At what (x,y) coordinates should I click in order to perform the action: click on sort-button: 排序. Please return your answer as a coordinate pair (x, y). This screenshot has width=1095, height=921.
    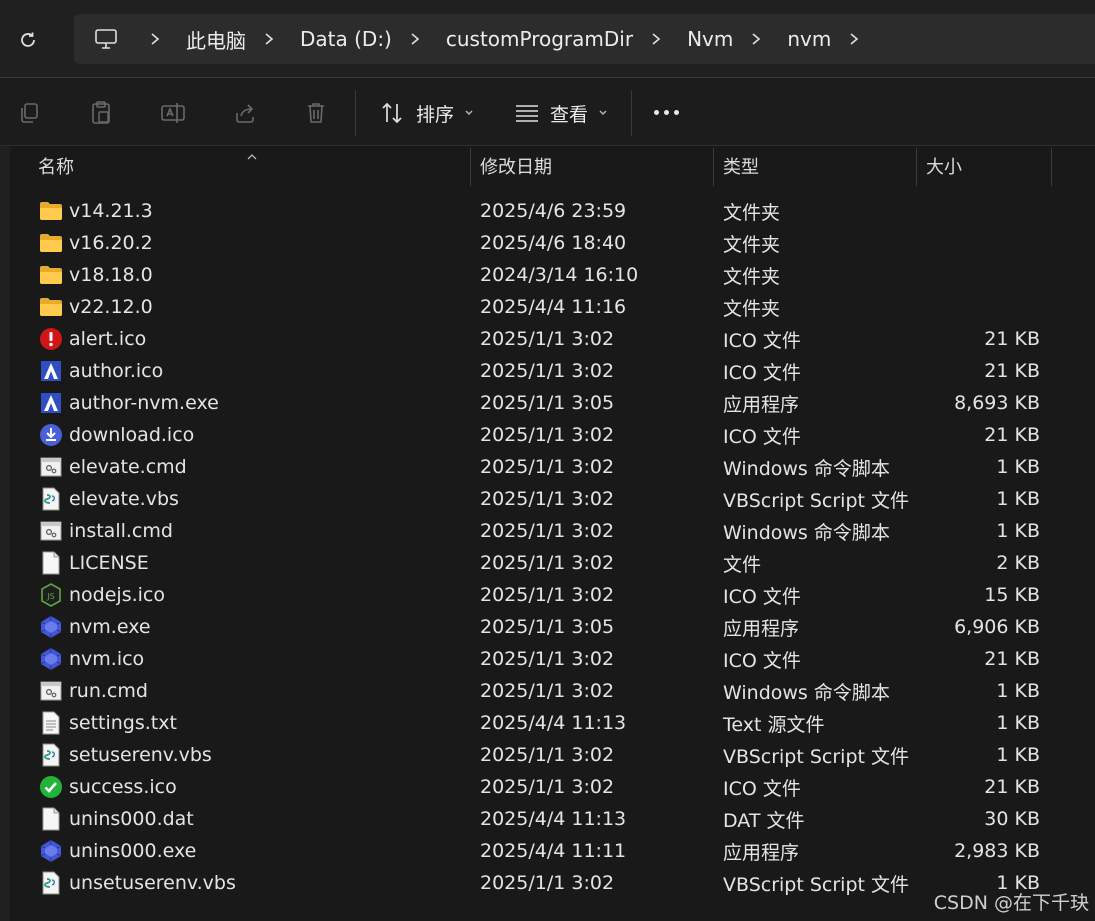
    Looking at the image, I should click on (427, 113).